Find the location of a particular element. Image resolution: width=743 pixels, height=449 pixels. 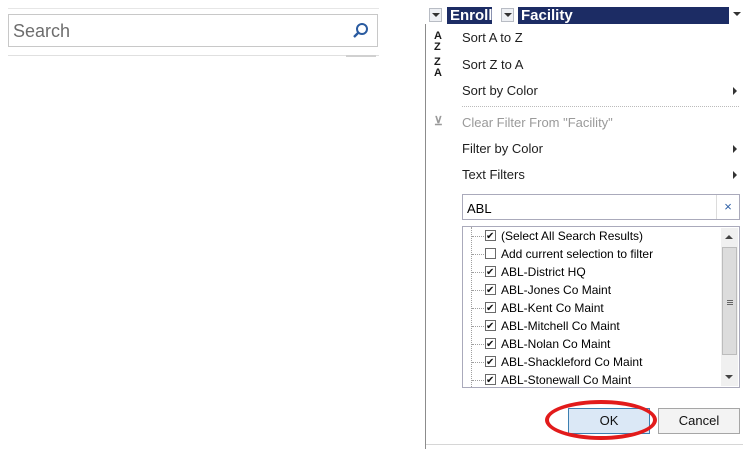

divider-accent is located at coordinates (361, 56).